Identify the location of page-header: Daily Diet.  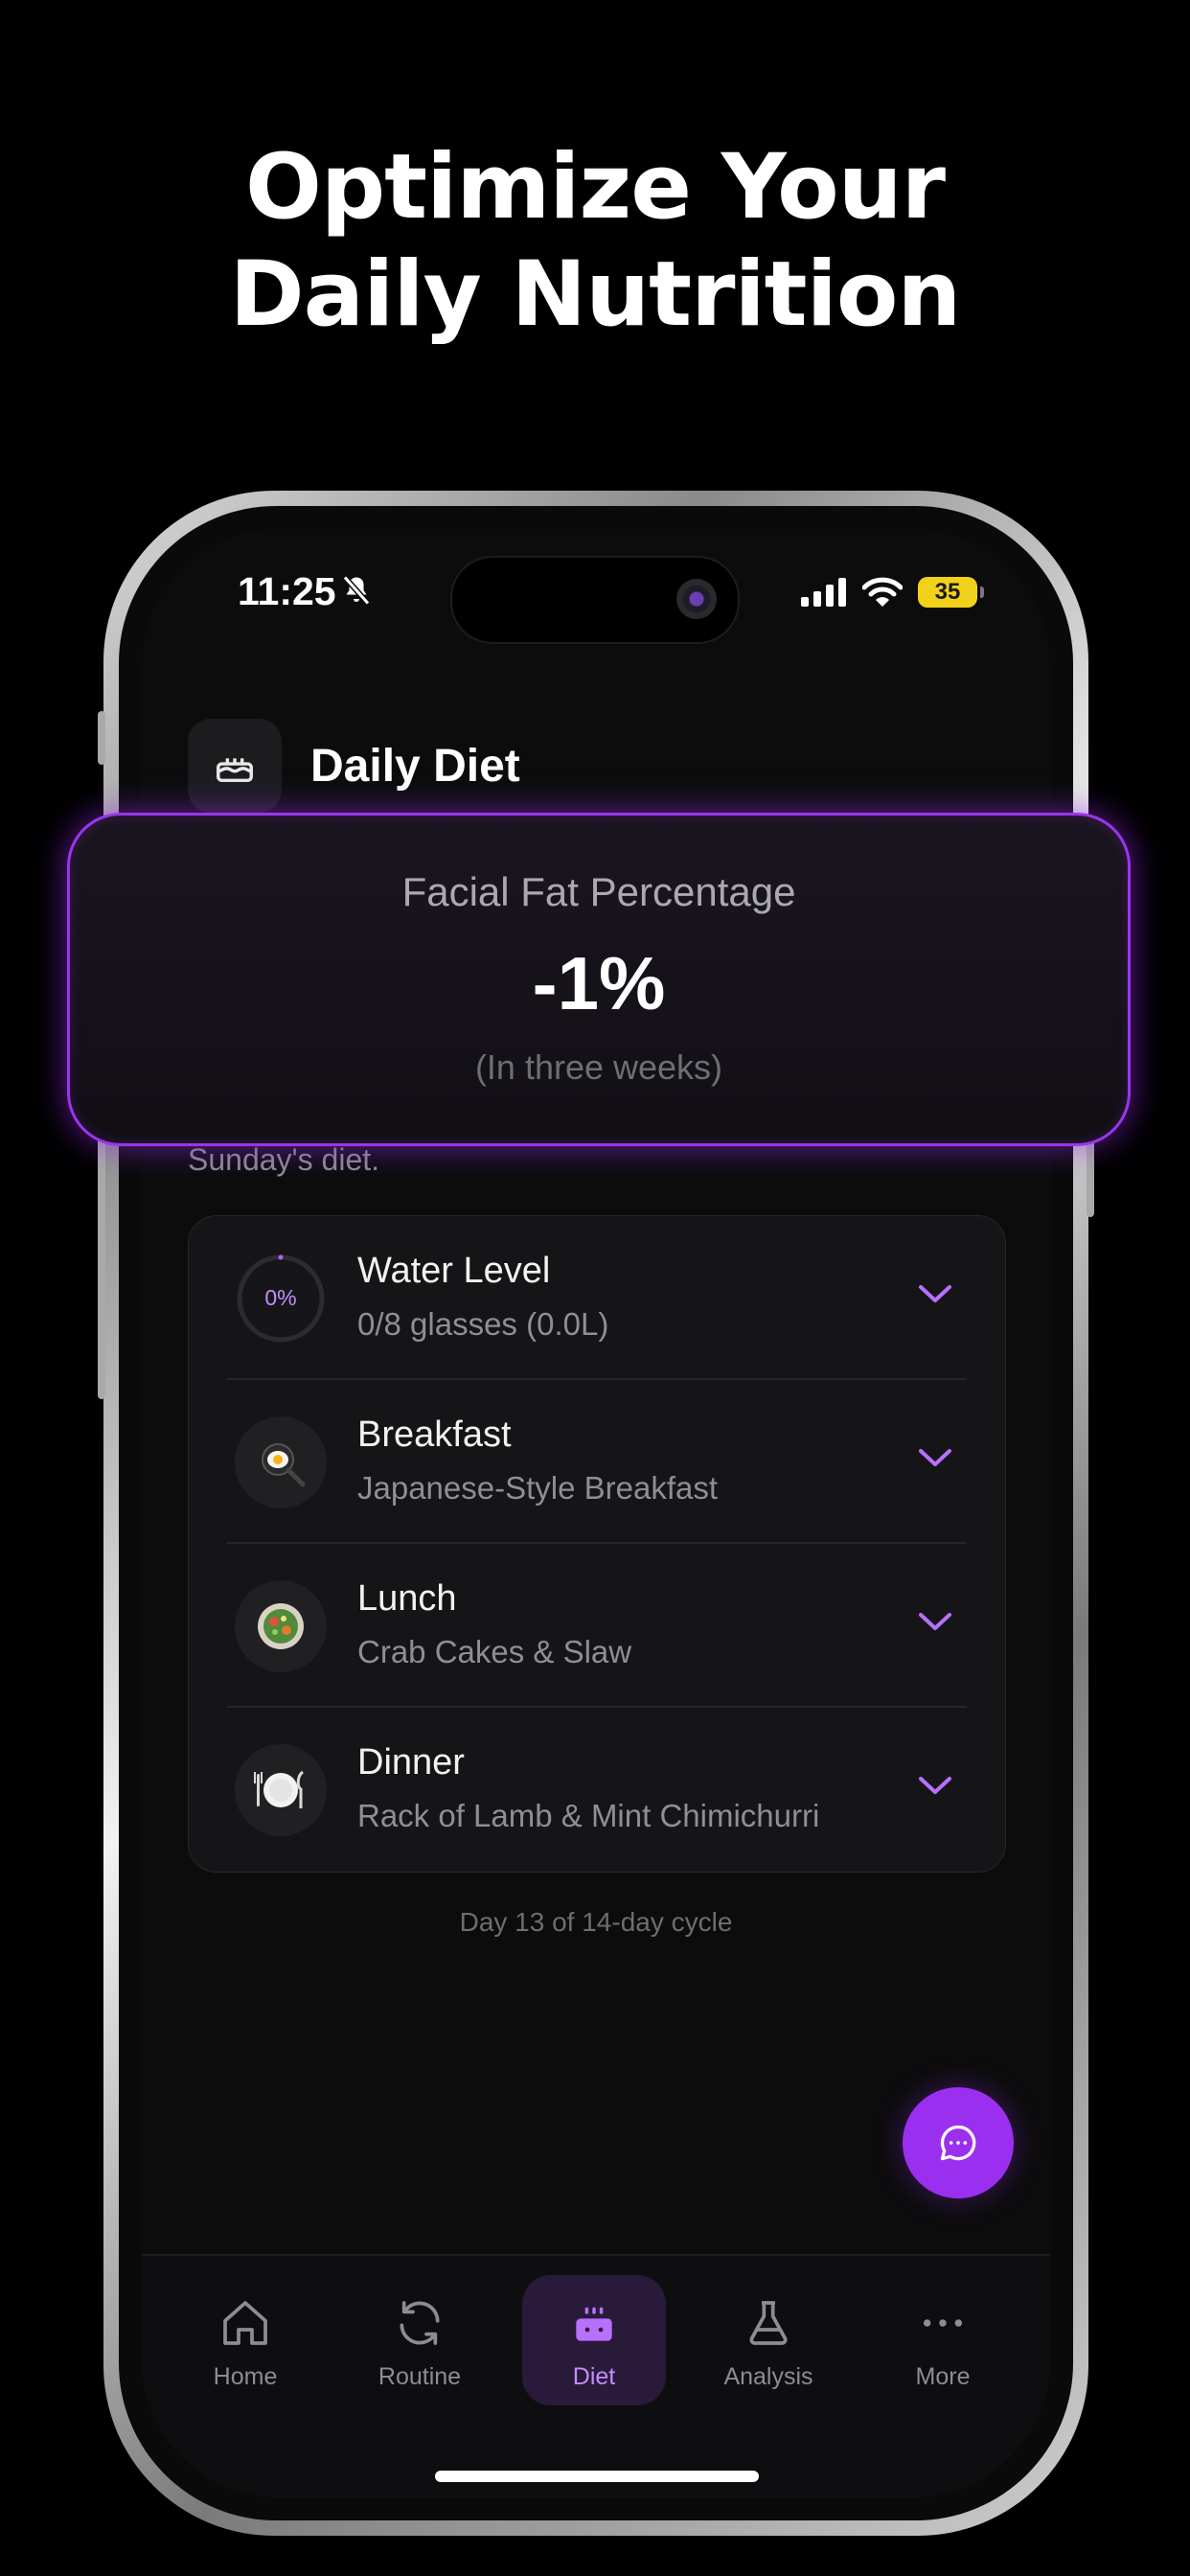
(354, 766).